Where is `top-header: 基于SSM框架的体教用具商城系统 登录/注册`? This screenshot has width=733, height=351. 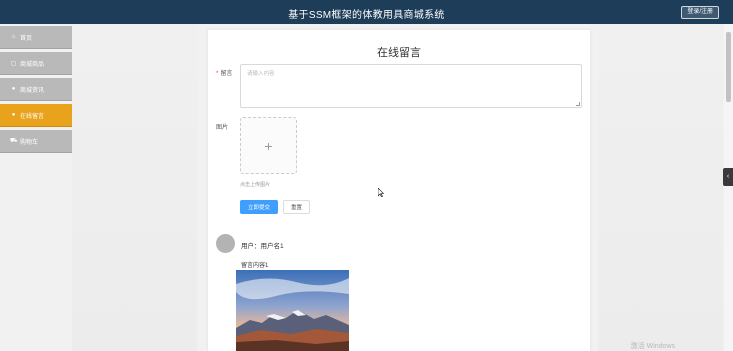
top-header: 基于SSM框架的体教用具商城系统 登录/注册 is located at coordinates (366, 12).